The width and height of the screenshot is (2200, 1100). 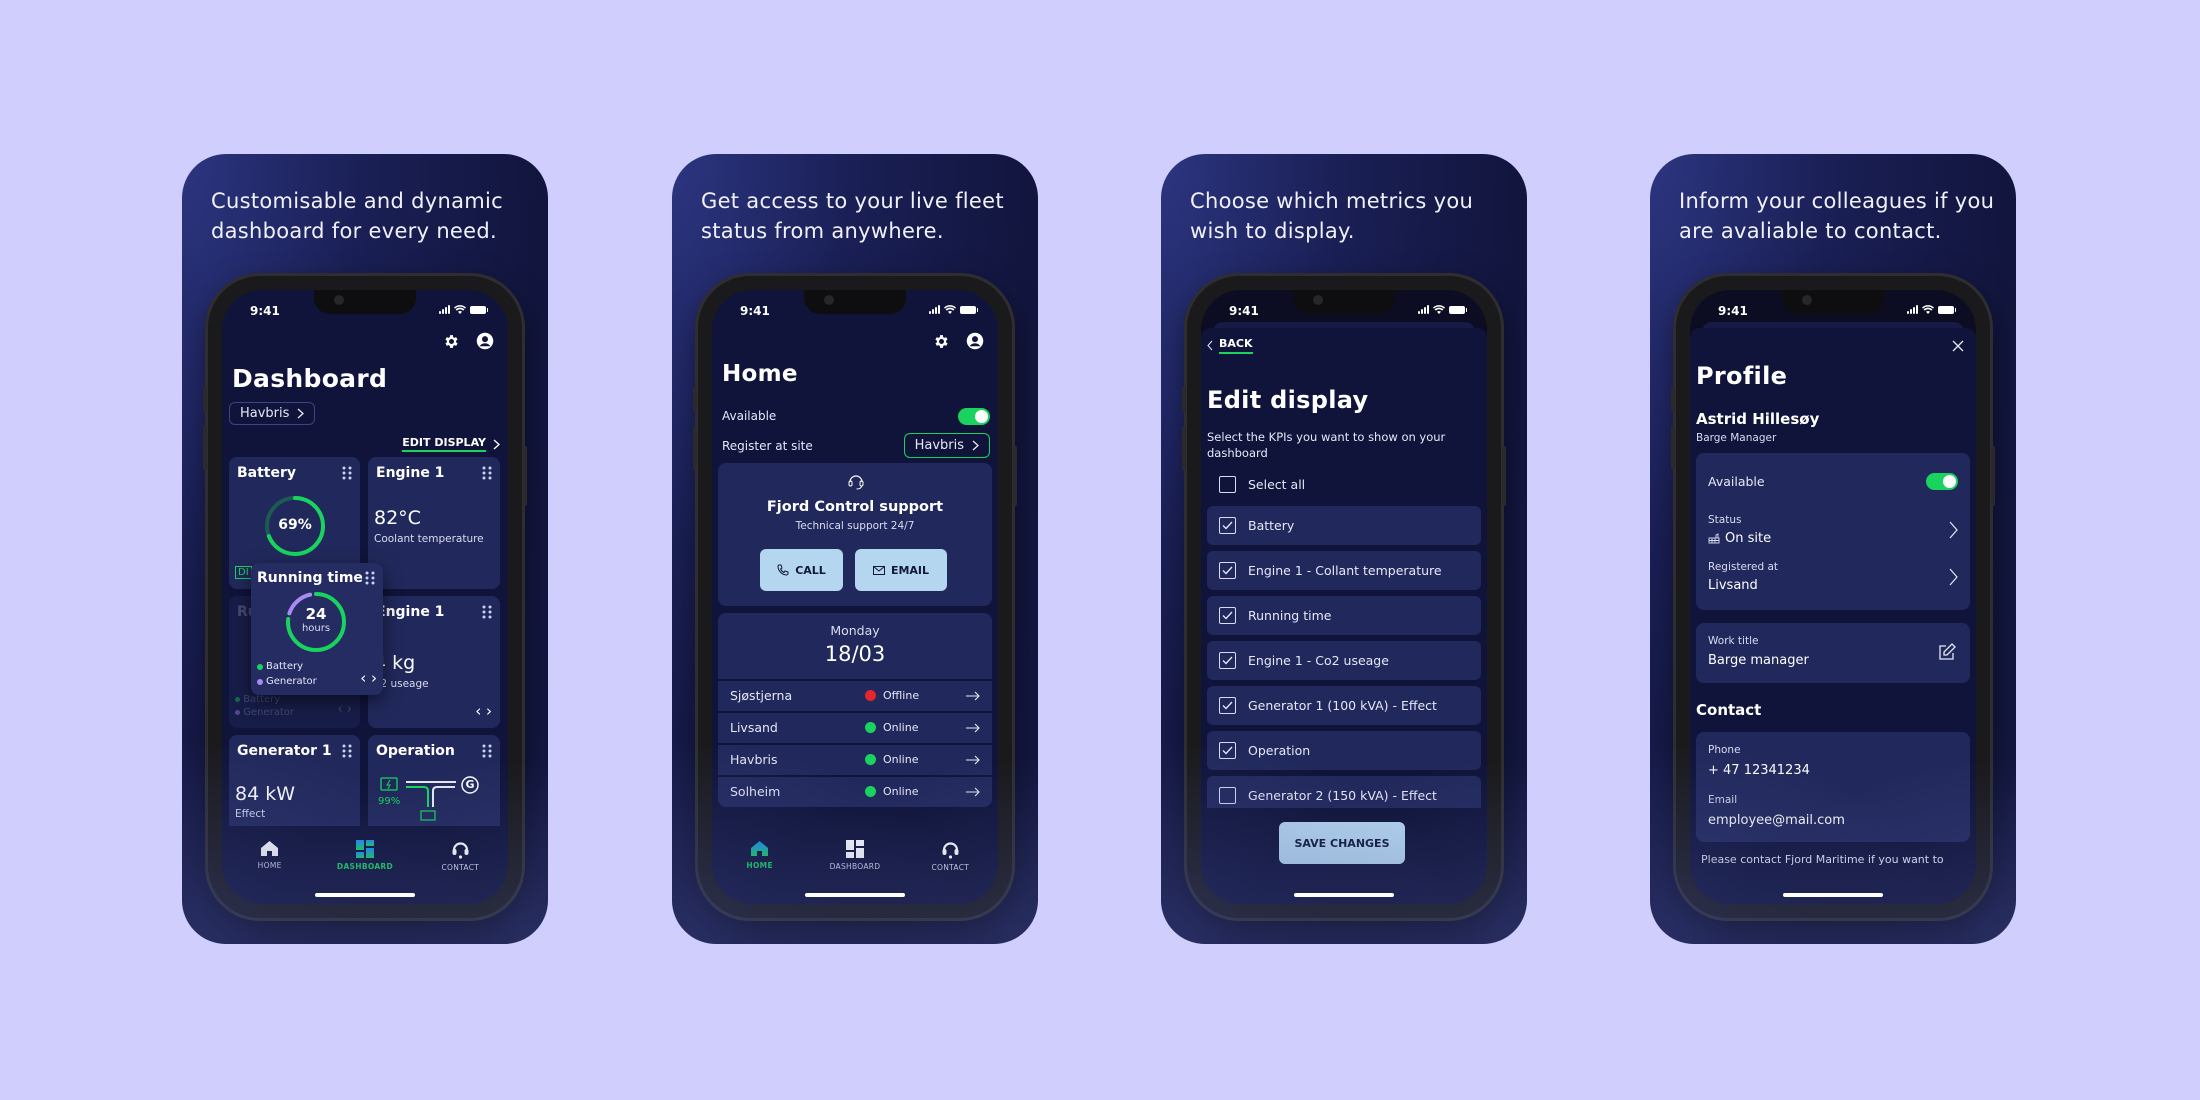 What do you see at coordinates (855, 792) in the screenshot?
I see `site-row: Solheim Online` at bounding box center [855, 792].